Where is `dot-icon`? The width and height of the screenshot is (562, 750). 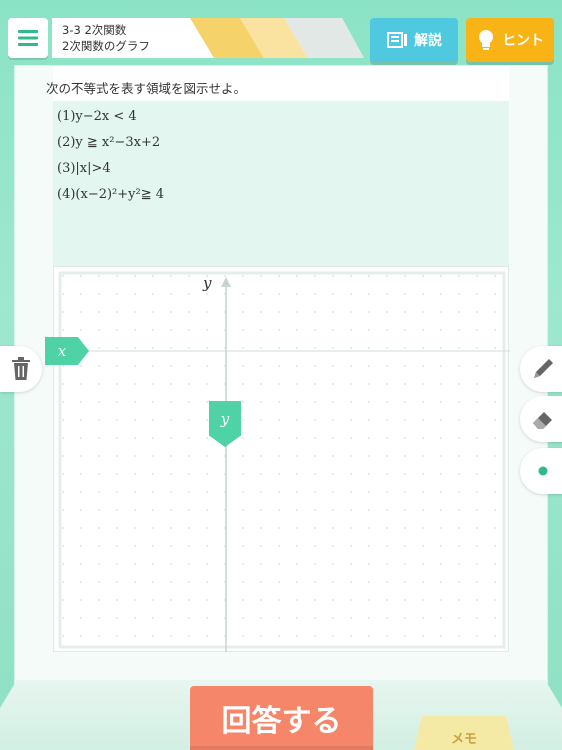
dot-icon is located at coordinates (543, 471).